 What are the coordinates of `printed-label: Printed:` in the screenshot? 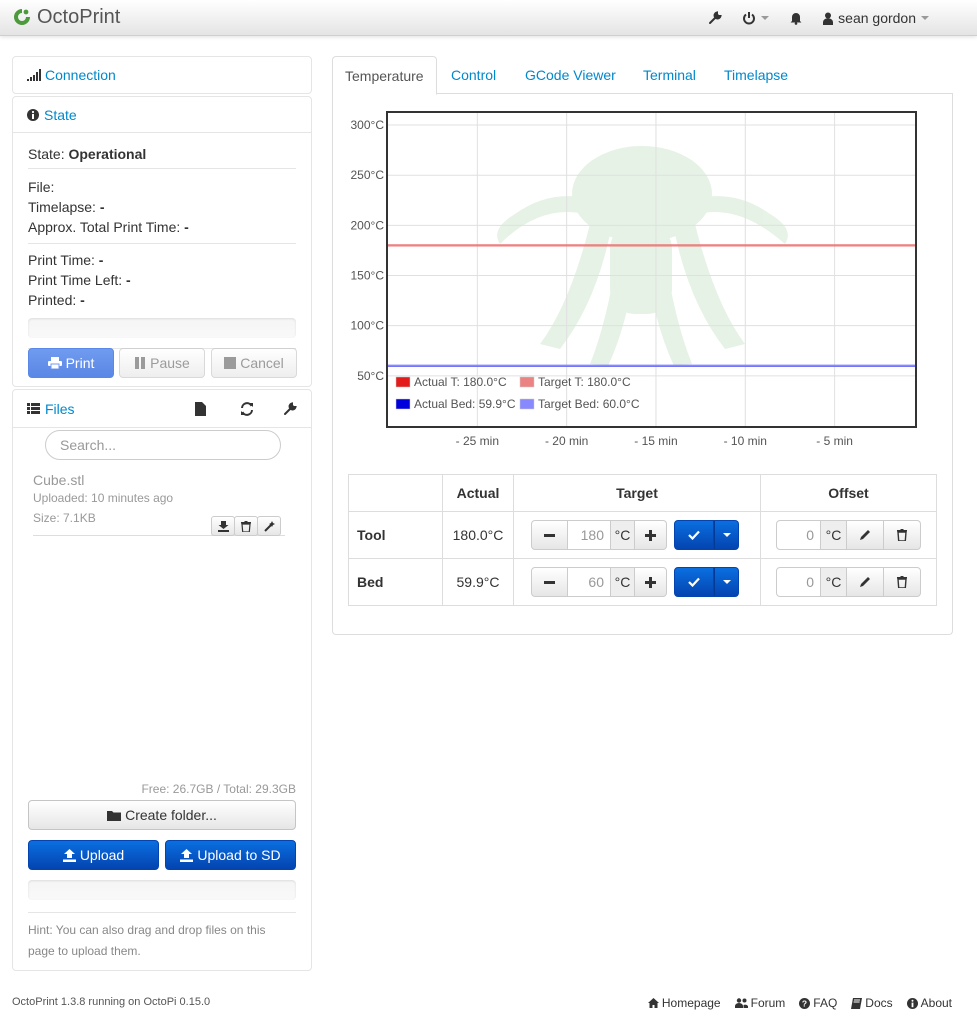 It's located at (52, 300).